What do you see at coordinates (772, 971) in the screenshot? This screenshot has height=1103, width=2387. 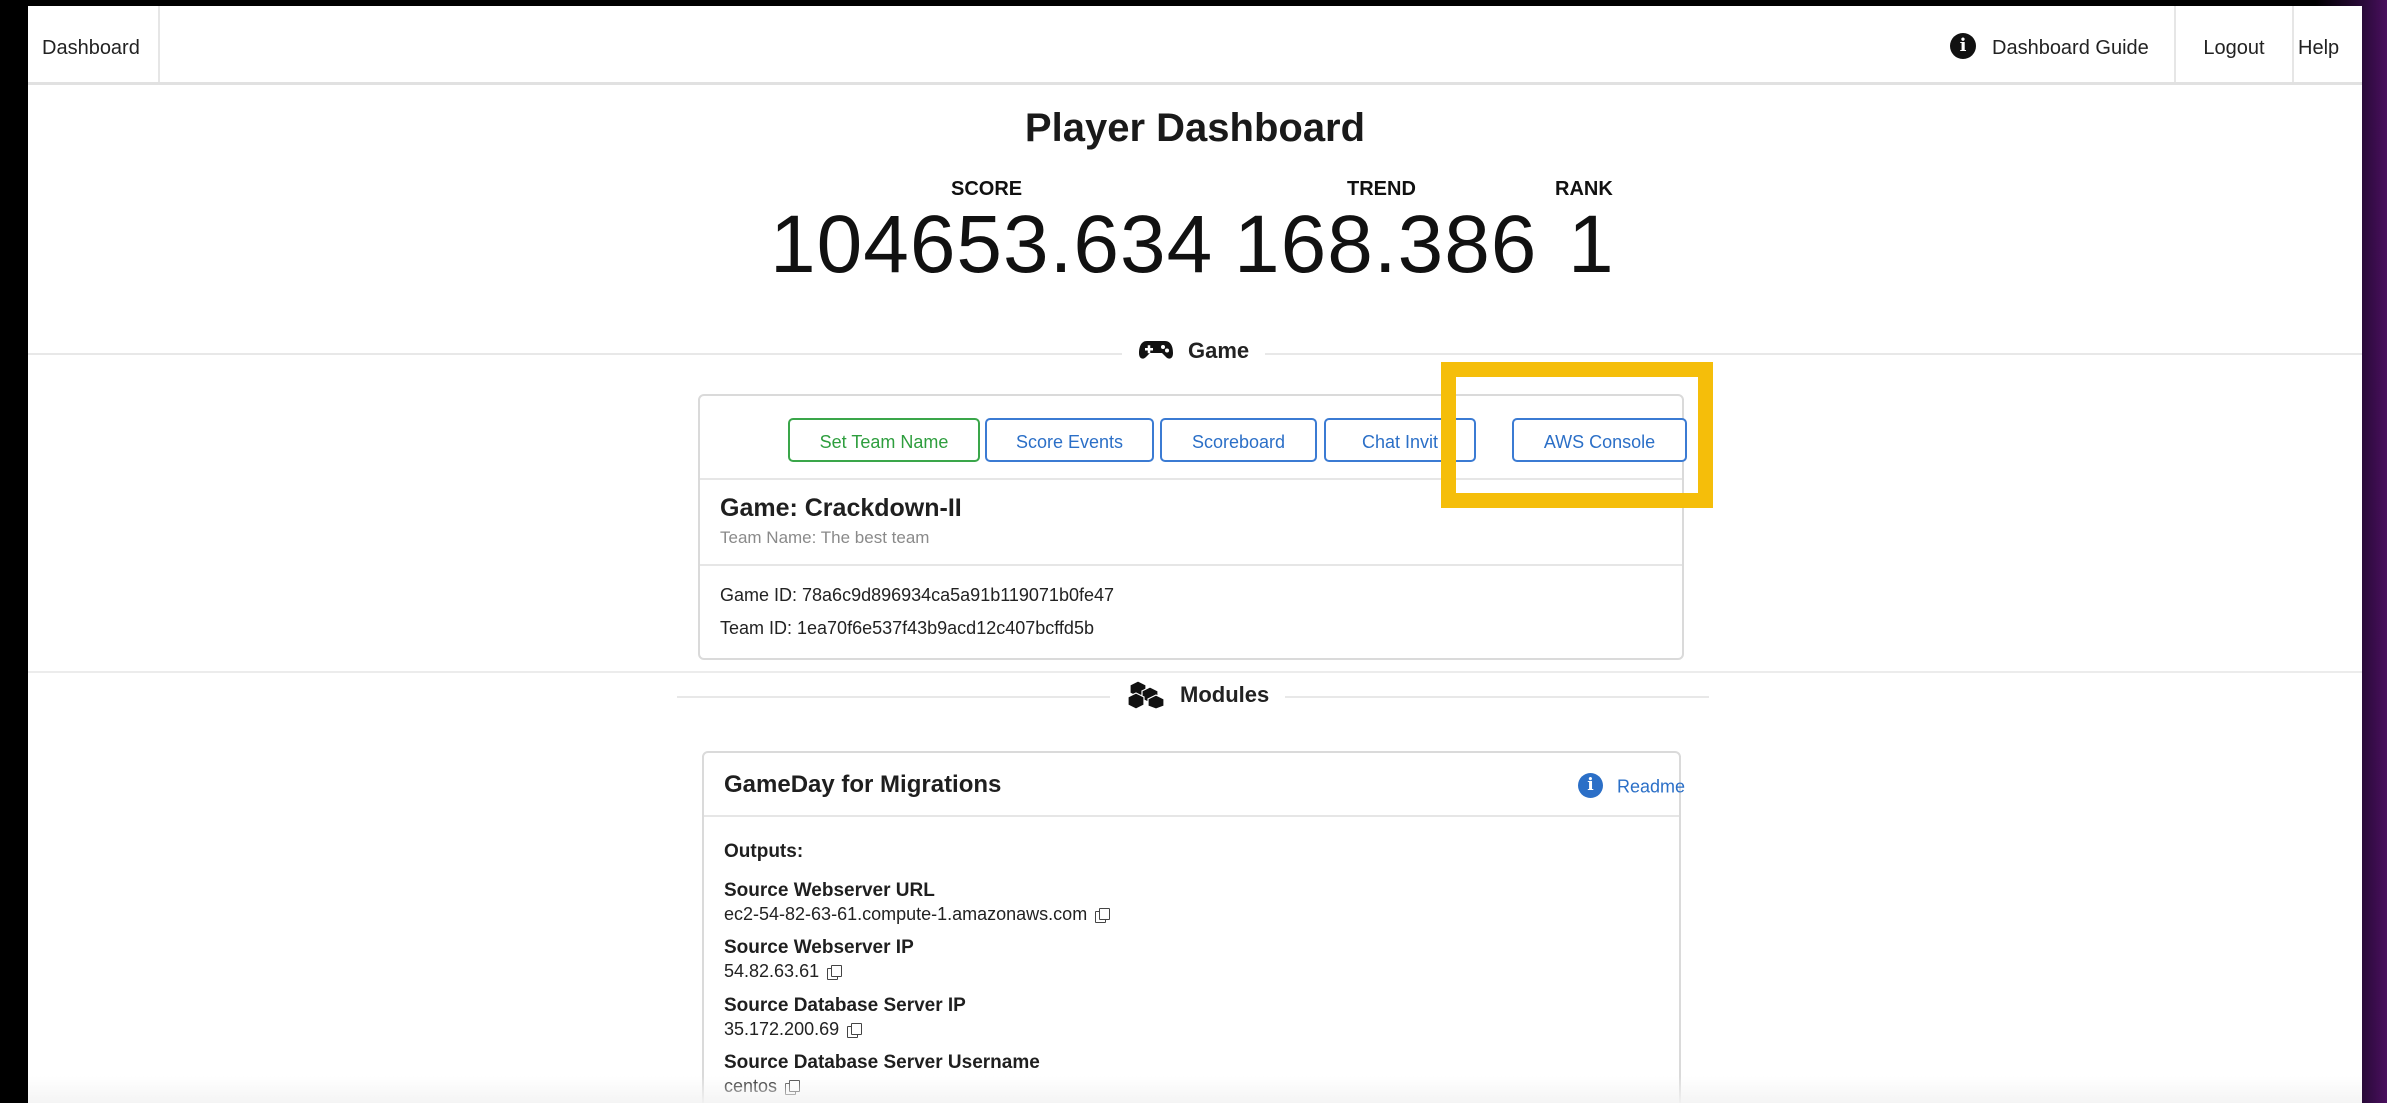 I see `output-value-text: 54.82.63.61` at bounding box center [772, 971].